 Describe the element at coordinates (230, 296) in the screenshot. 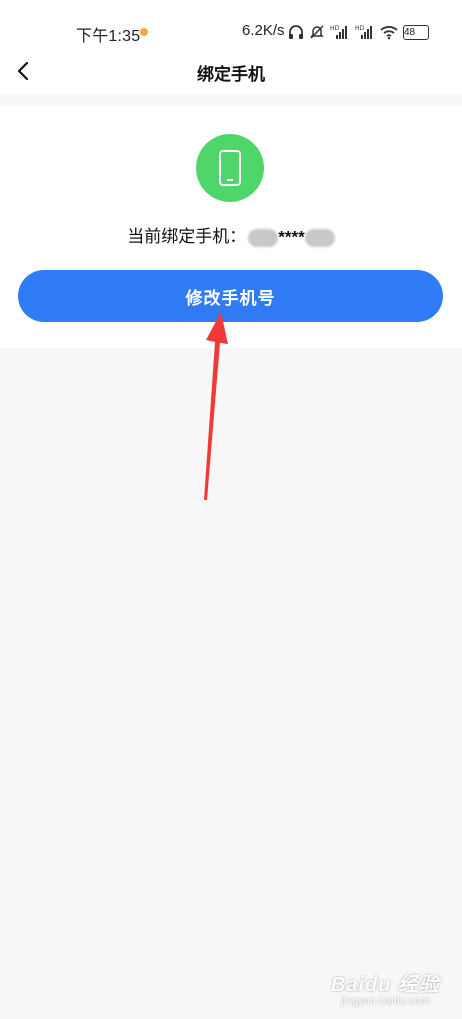

I see `modify-phone-button: 修改手机号` at that location.